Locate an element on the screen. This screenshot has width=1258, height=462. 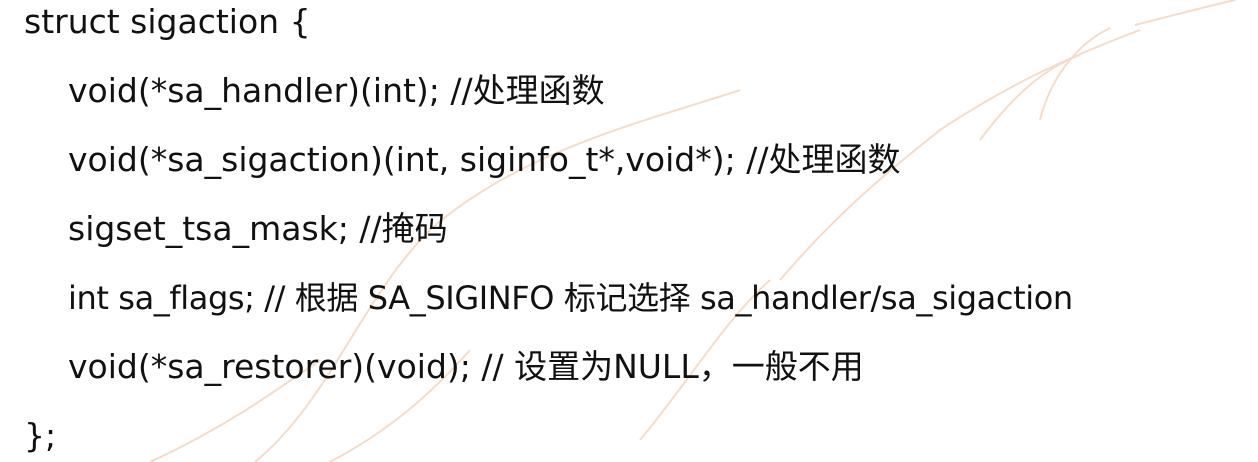
code-line-struct-close: }; is located at coordinates (40, 435).